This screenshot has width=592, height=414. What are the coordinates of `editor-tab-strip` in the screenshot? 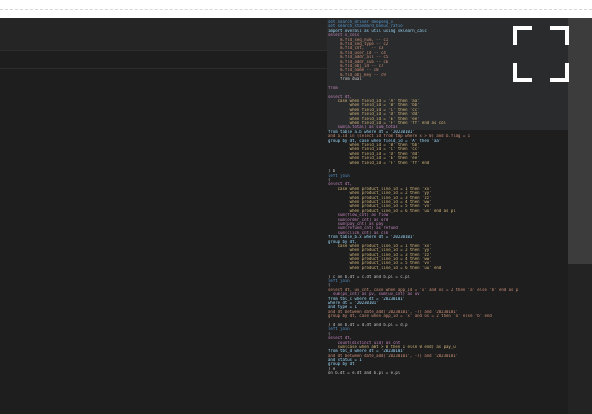 It's located at (163, 34).